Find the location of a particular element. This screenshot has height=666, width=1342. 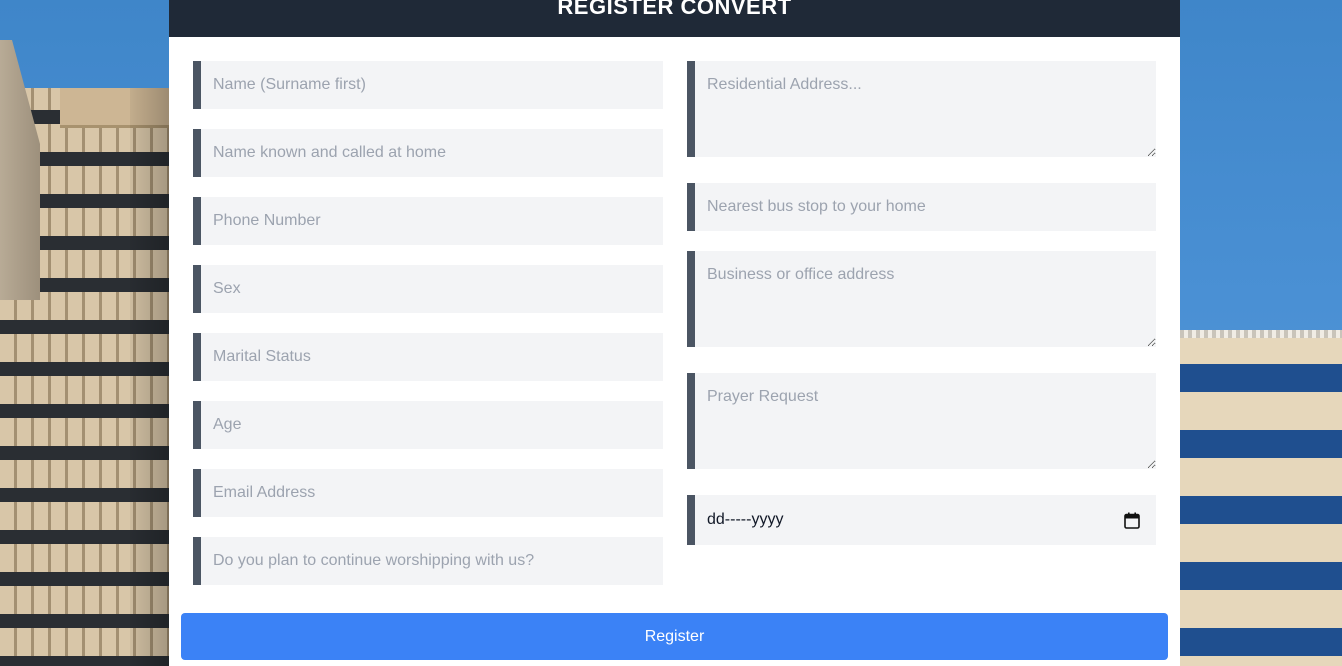

phone-number-input is located at coordinates (428, 221).